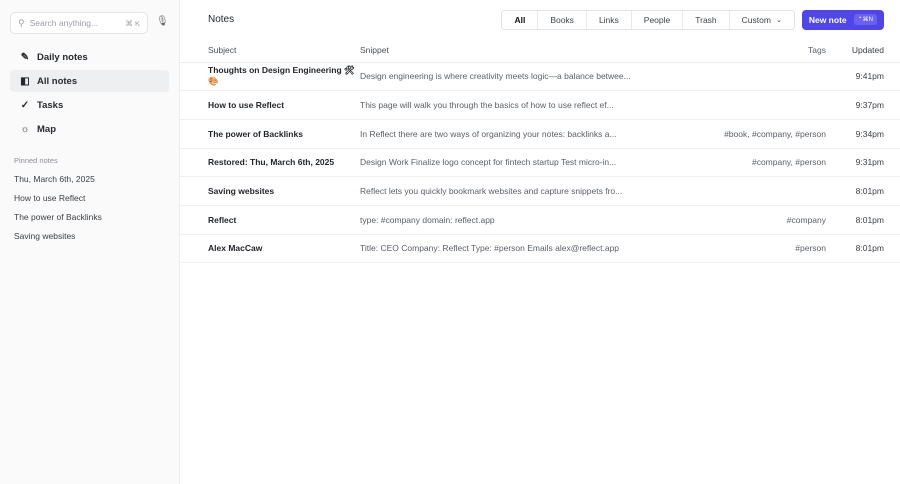 The width and height of the screenshot is (900, 484). I want to click on sidebar-item-label: All notes, so click(57, 81).